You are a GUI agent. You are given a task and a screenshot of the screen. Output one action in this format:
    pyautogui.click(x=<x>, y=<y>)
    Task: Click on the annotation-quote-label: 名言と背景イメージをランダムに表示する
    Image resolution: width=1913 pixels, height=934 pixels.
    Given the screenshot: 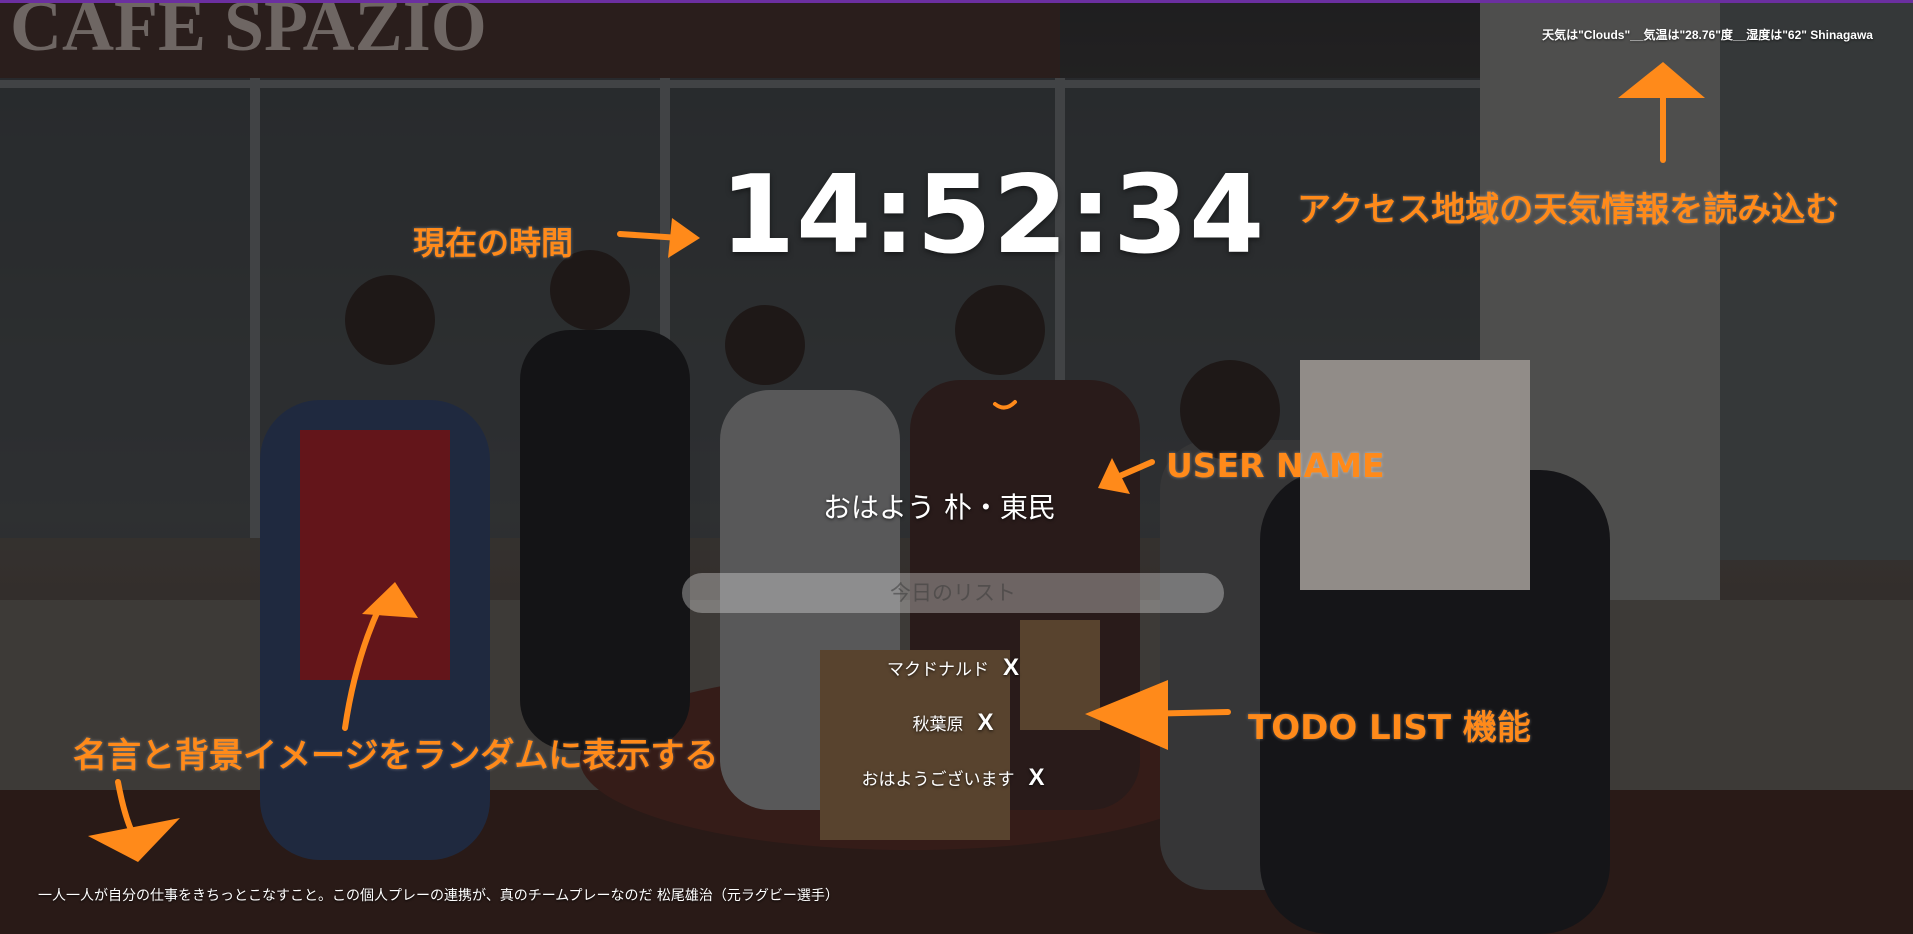 What is the action you would take?
    pyautogui.click(x=396, y=756)
    